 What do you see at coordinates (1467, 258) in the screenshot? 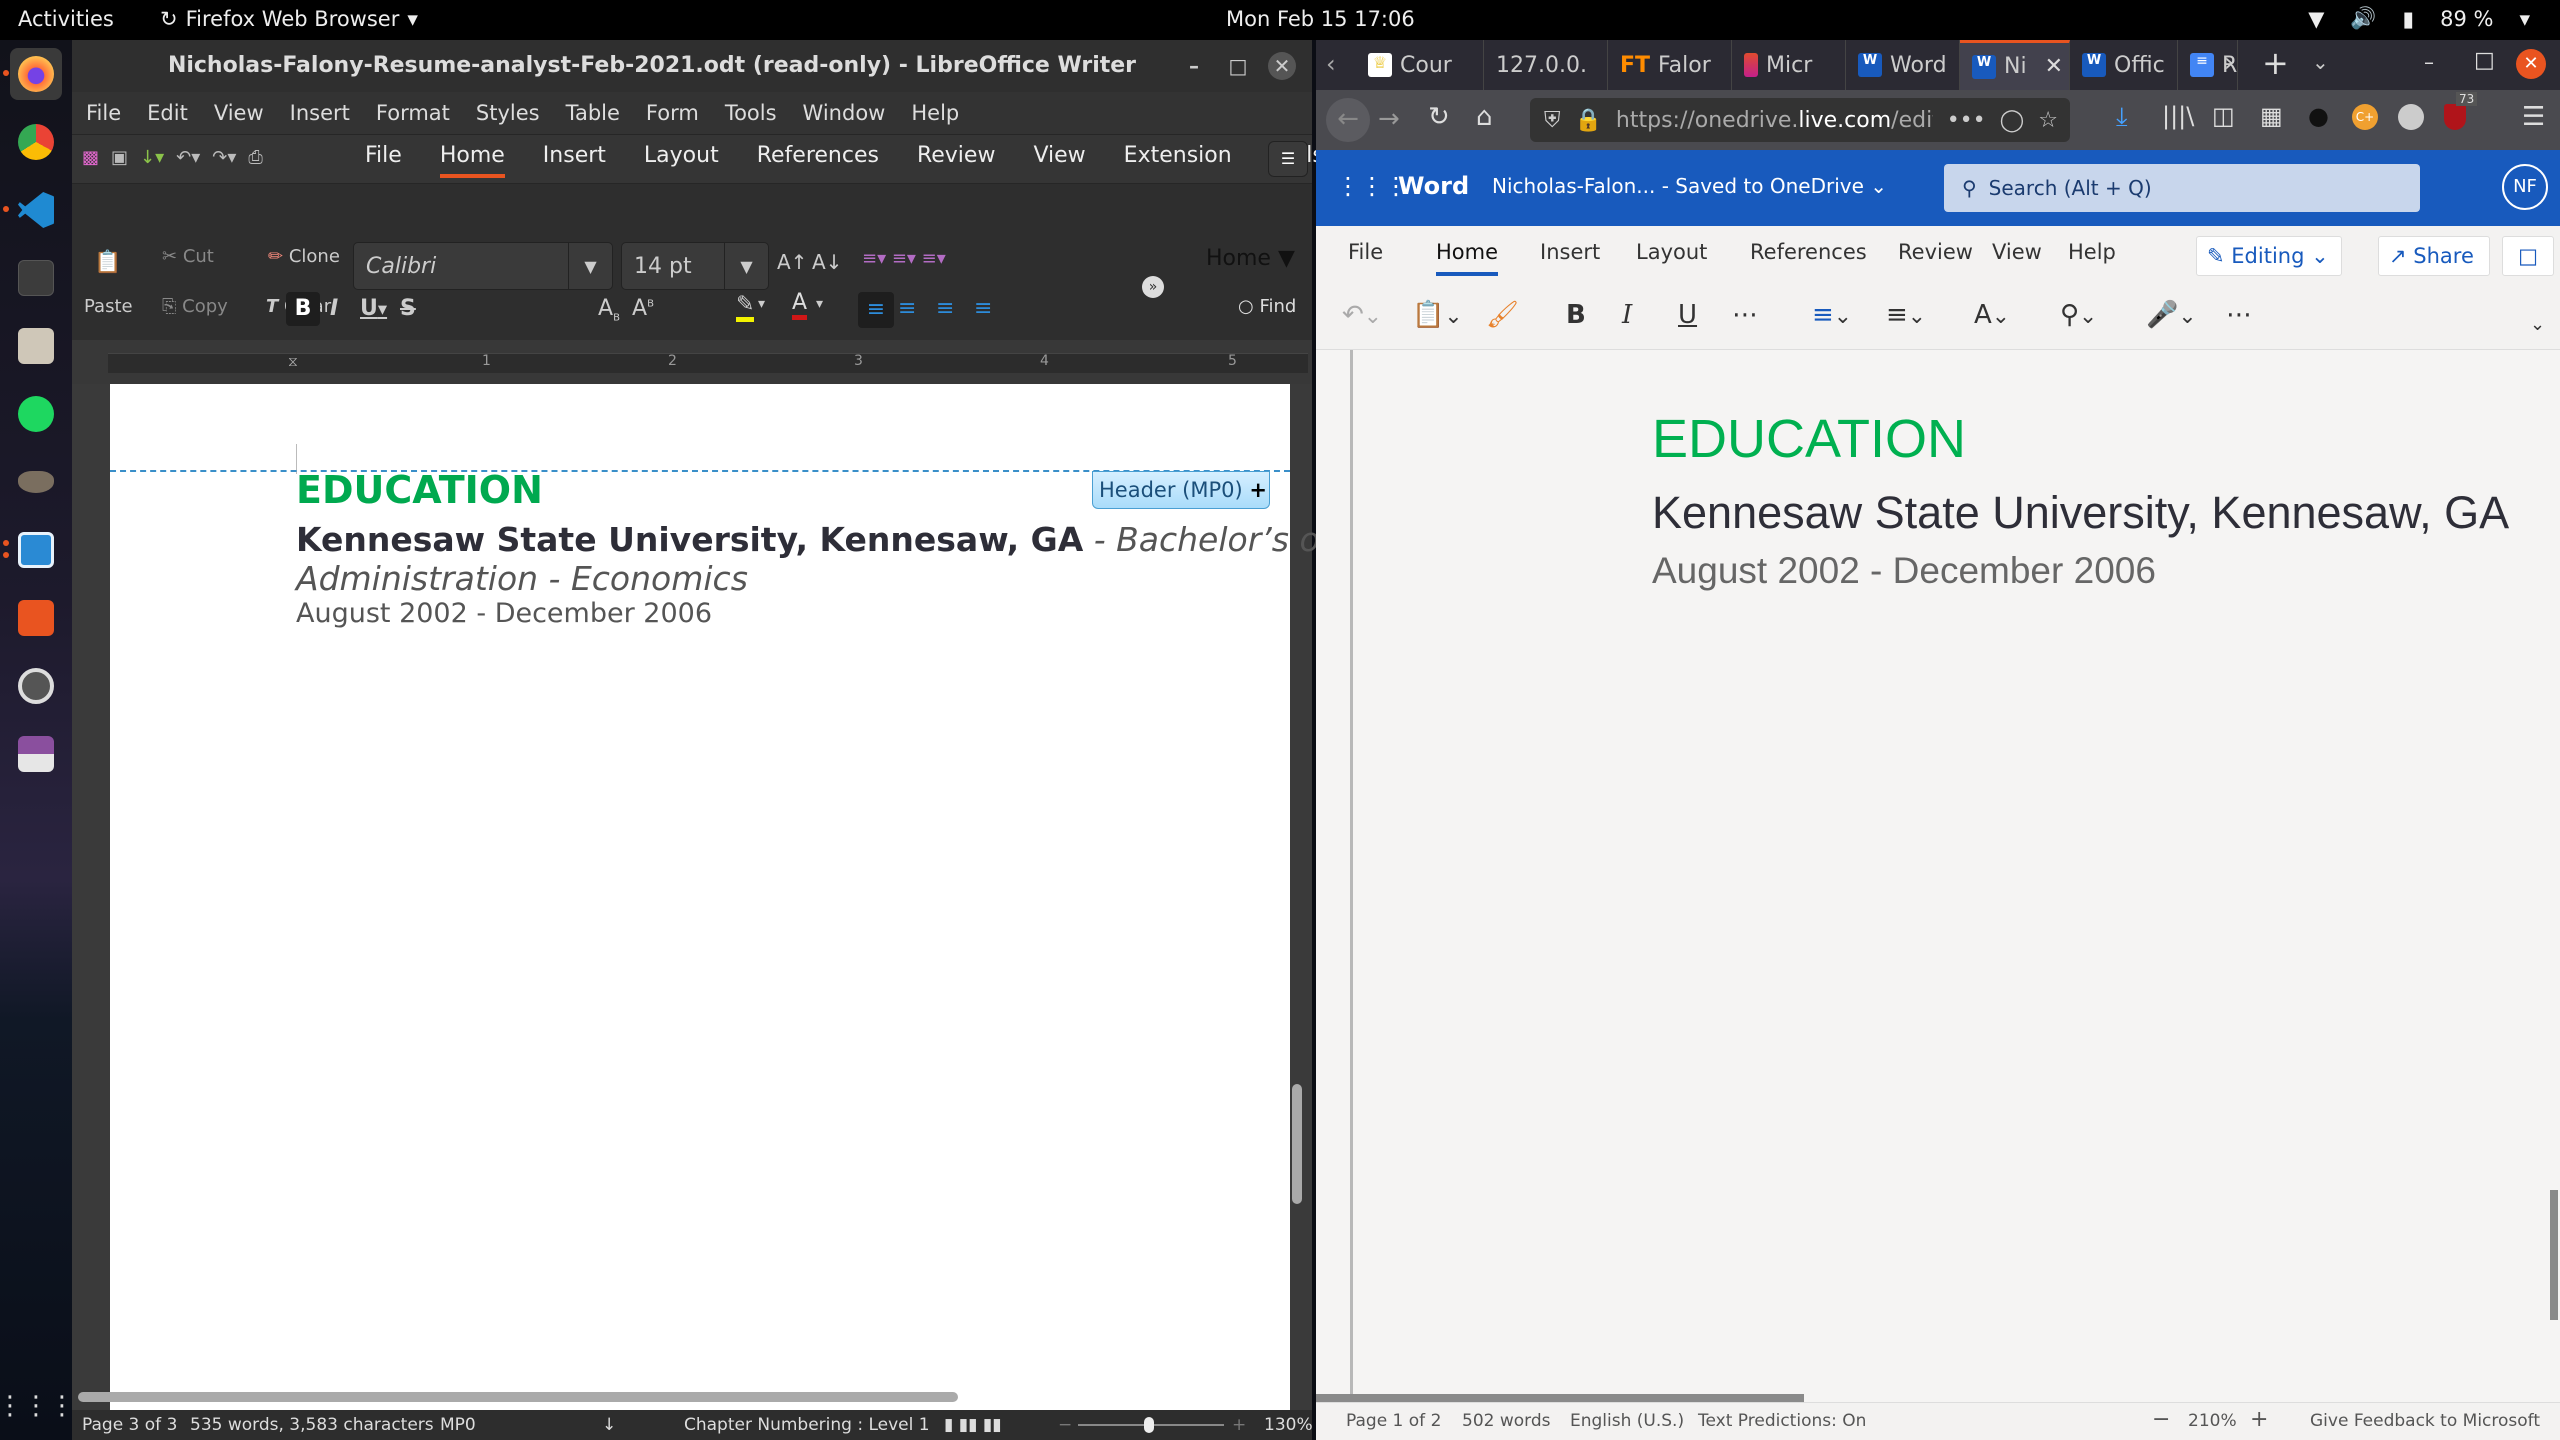
I see `tab-home: Home` at bounding box center [1467, 258].